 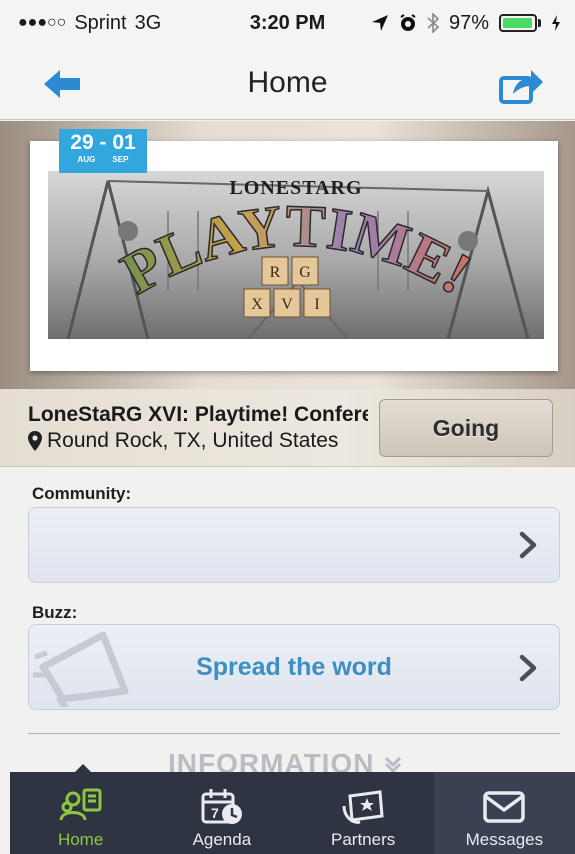 I want to click on tab-messages-label: Messages, so click(x=504, y=839).